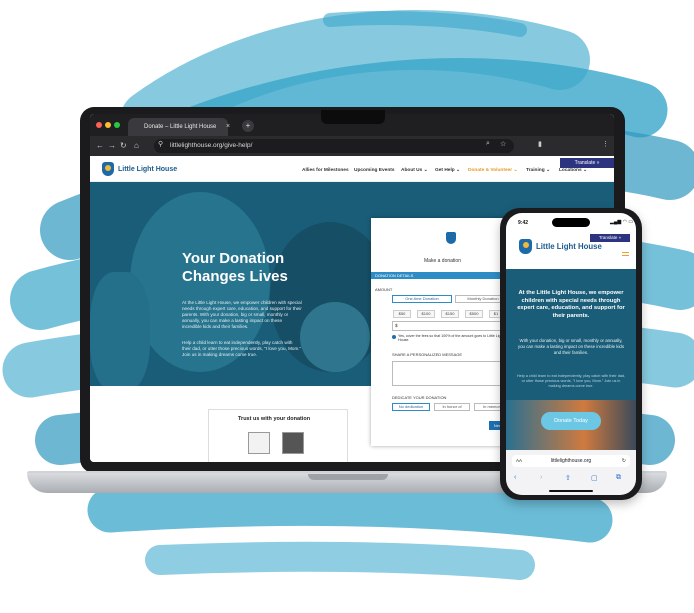 The height and width of the screenshot is (613, 694). I want to click on close-window-icon, so click(99, 125).